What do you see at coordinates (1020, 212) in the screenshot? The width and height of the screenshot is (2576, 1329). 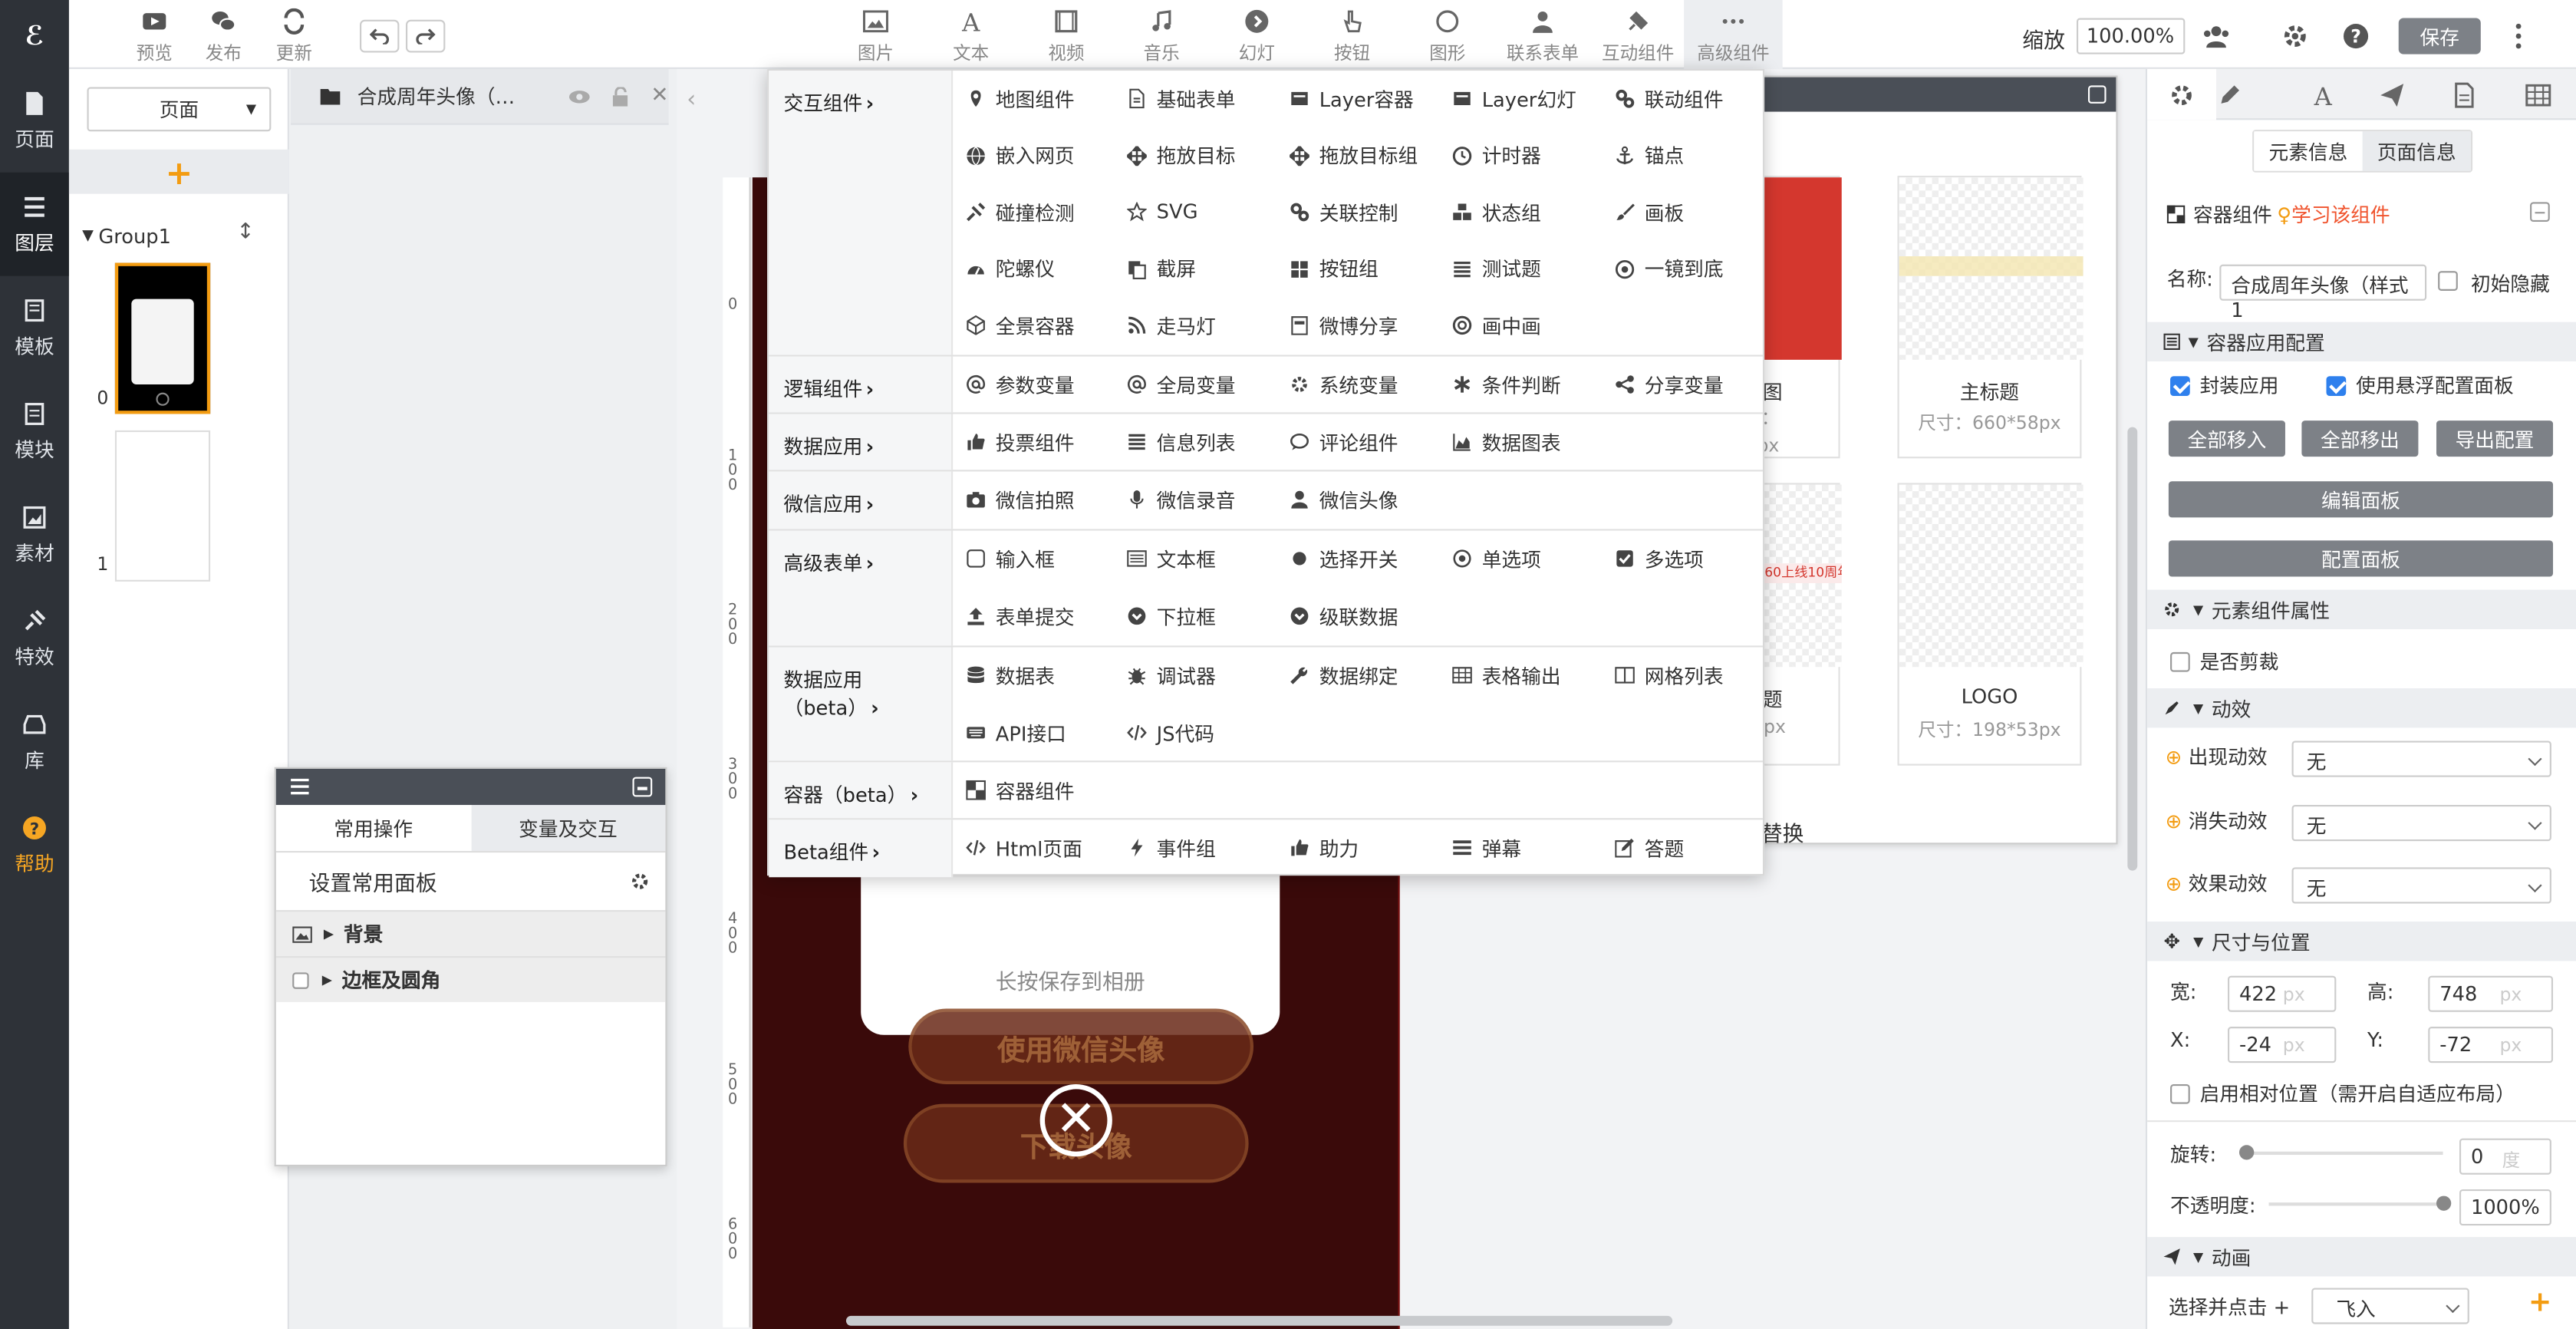 I see `menu-item: 碰撞检测` at bounding box center [1020, 212].